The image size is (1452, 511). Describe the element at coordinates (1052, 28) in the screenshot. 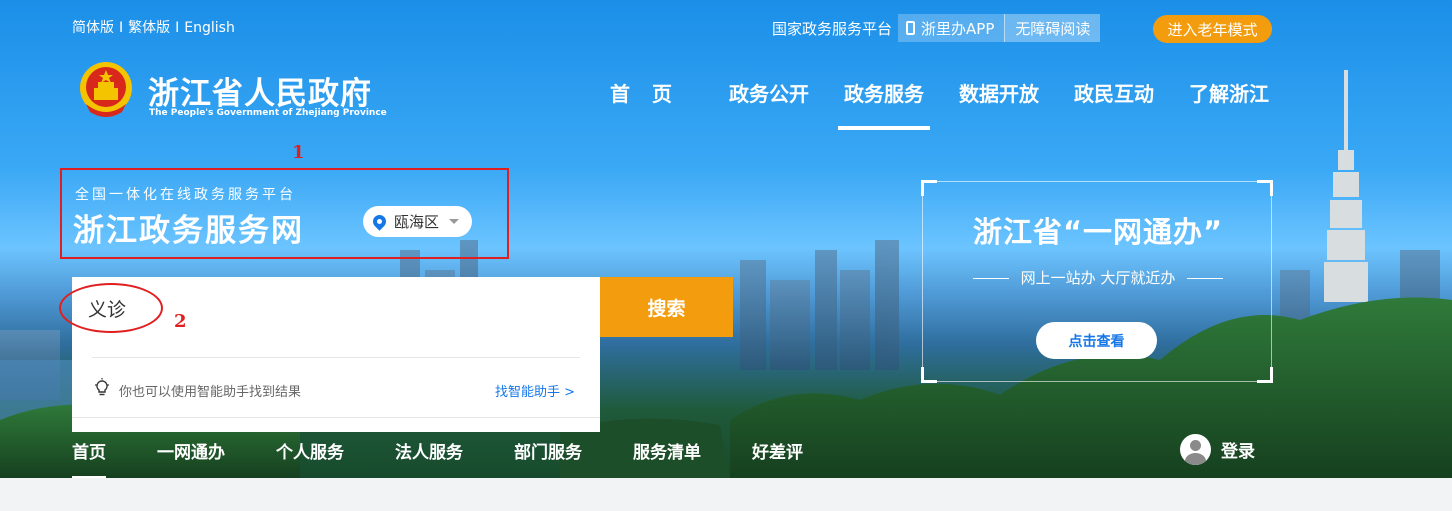

I see `accessibility-button: 无障碍阅读` at that location.